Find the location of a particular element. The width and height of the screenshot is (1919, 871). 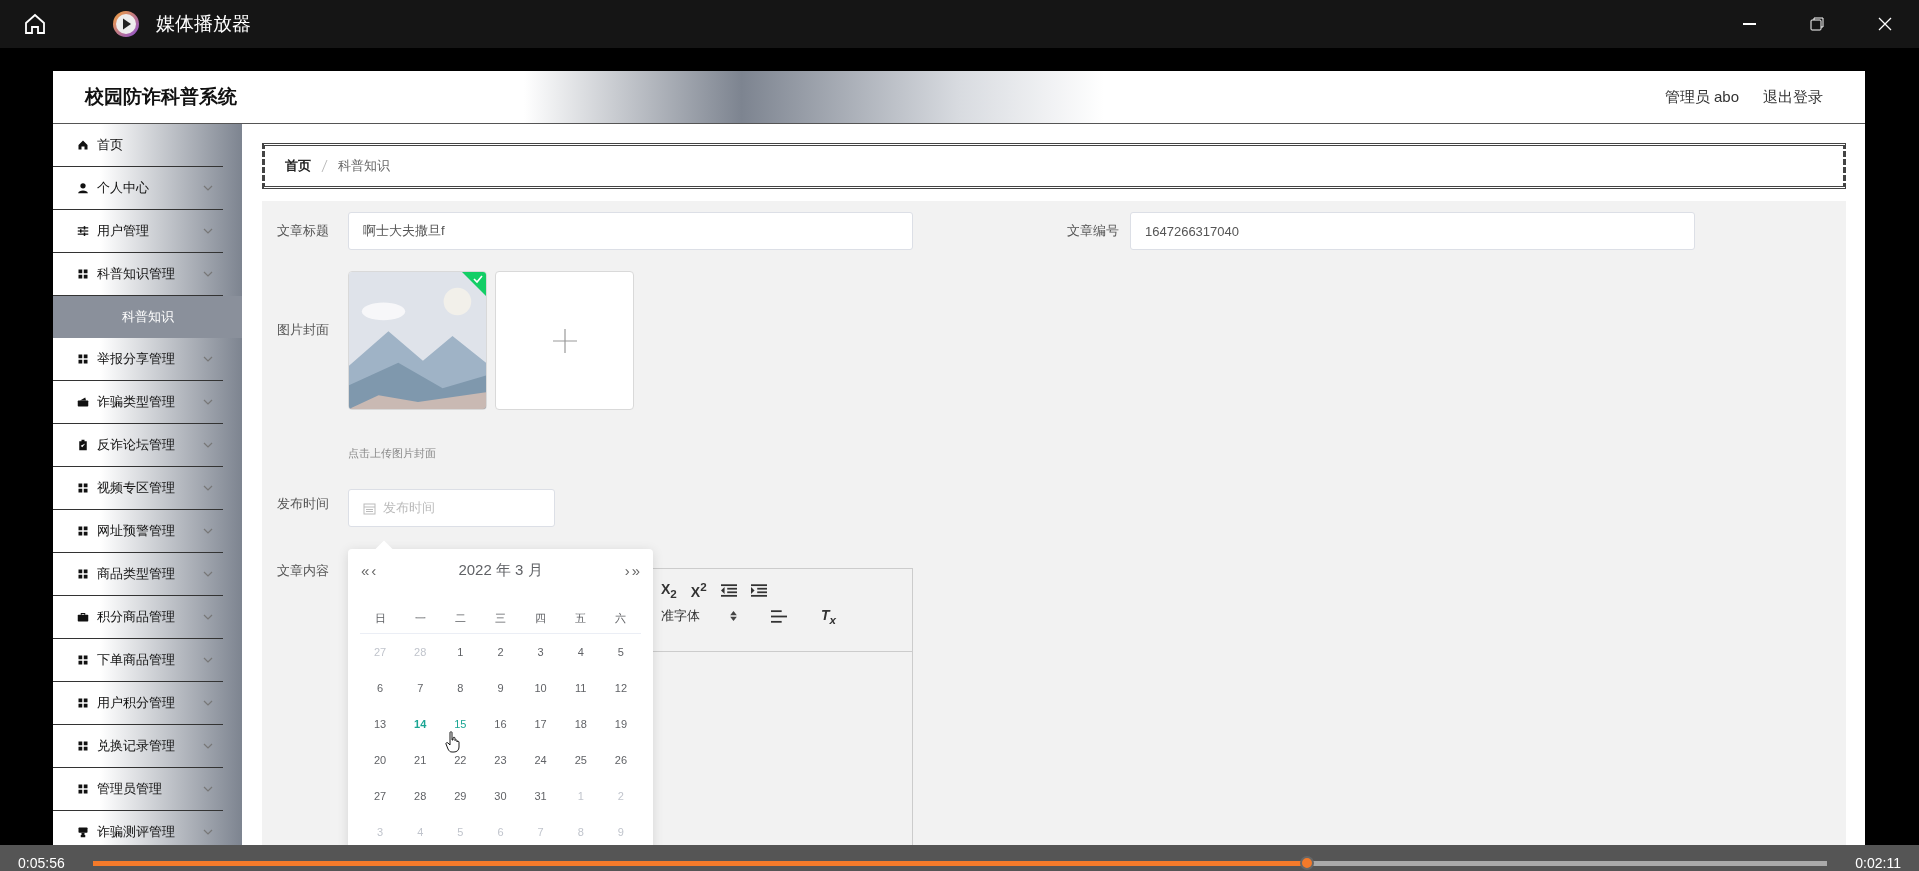

breadcrumb-item: 首页 is located at coordinates (298, 166).